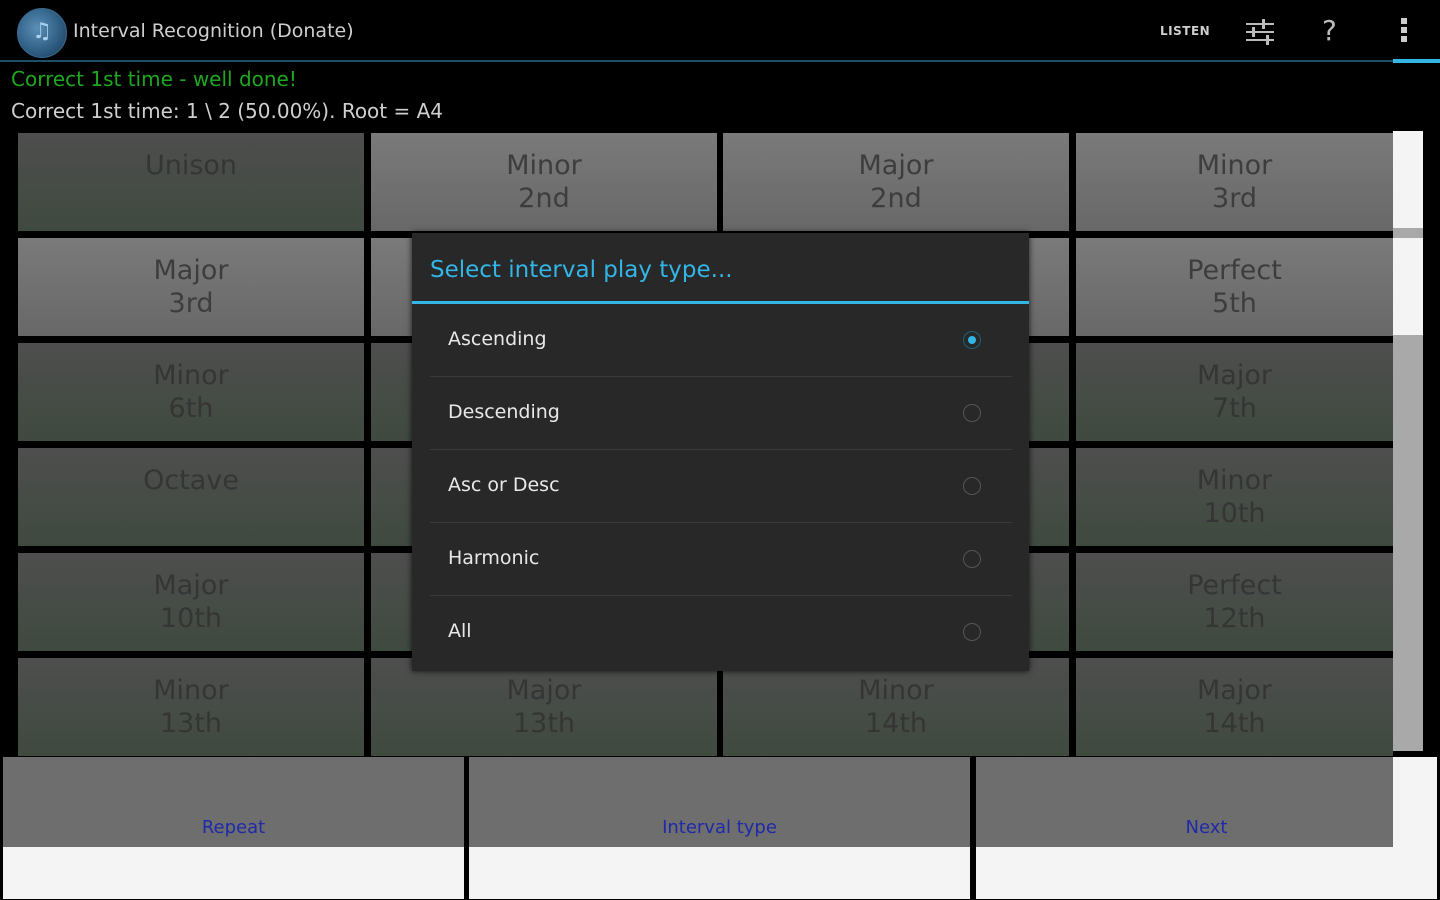 The image size is (1440, 900). I want to click on app-icon: ♫, so click(42, 33).